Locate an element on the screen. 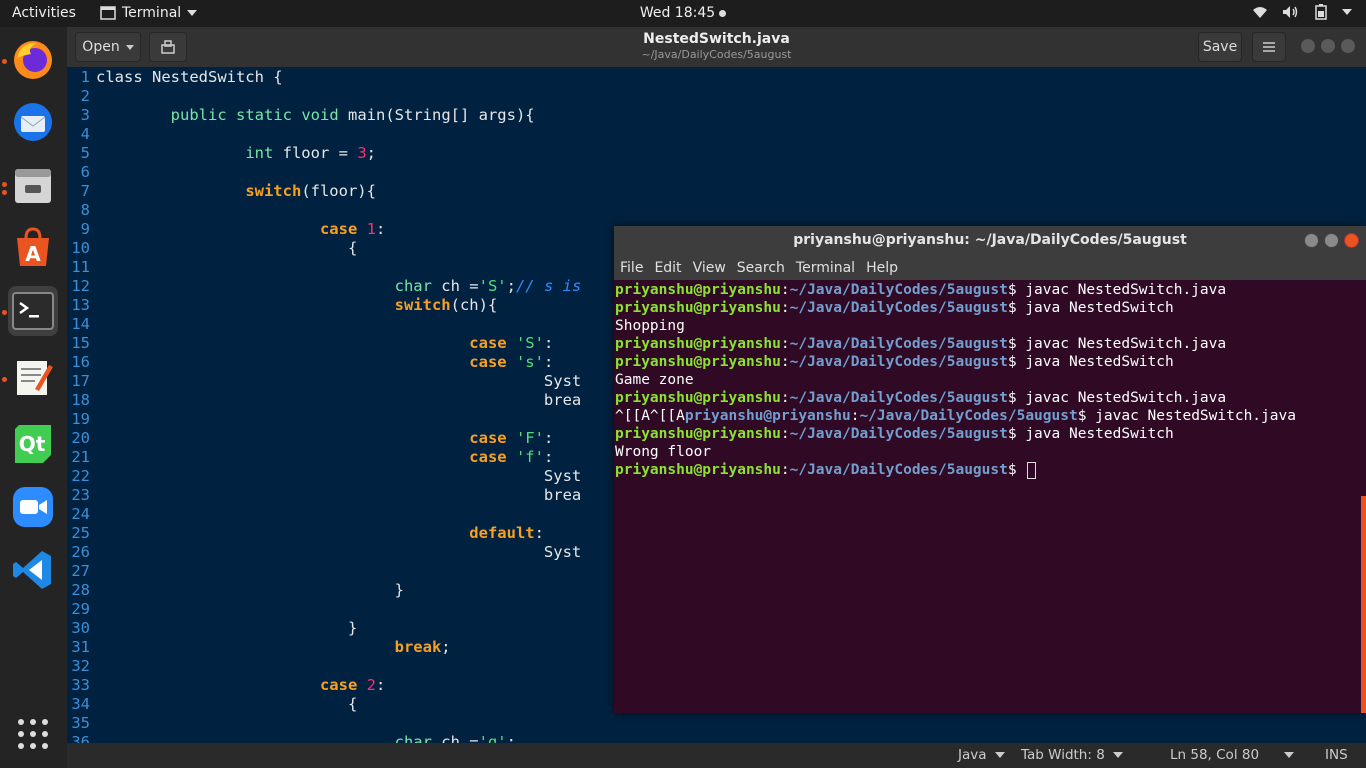 Image resolution: width=1366 pixels, height=768 pixels. line-text: char ch ='g'; is located at coordinates (306, 738).